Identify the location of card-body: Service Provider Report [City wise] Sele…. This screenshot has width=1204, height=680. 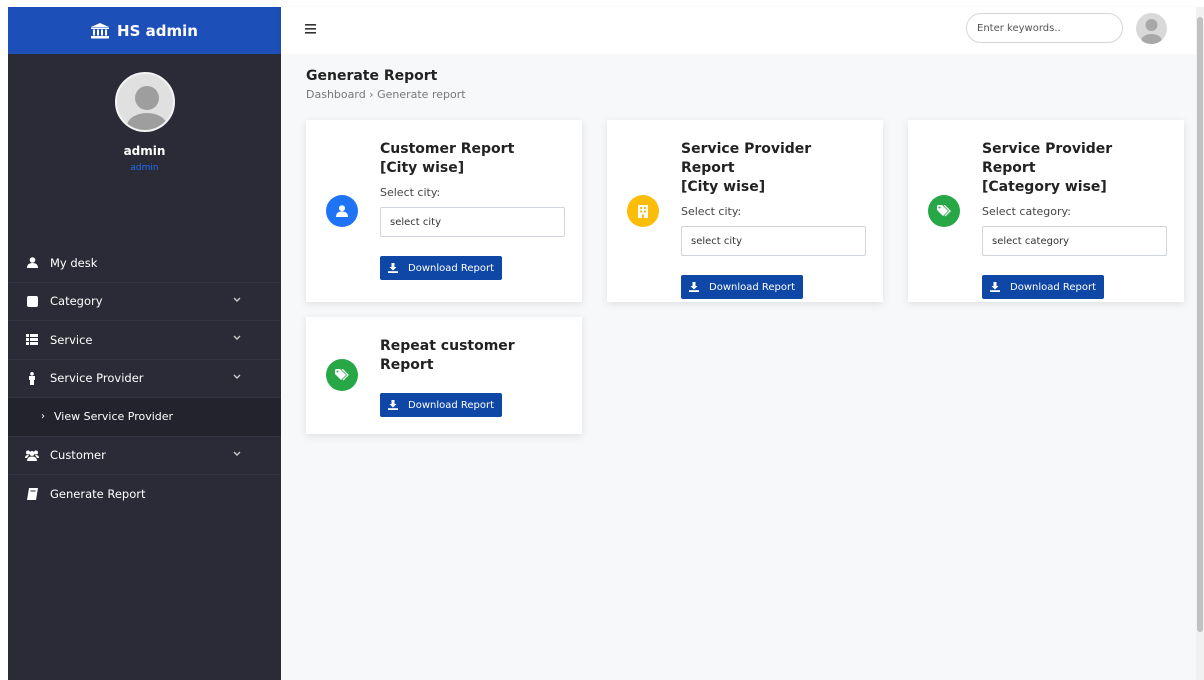
(773, 219).